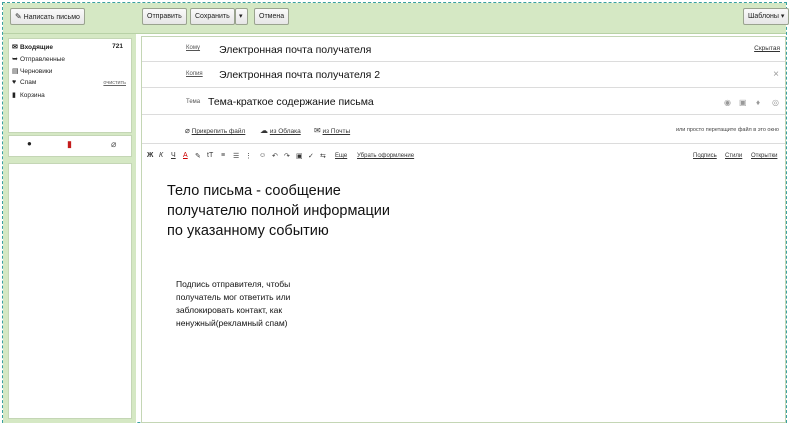 This screenshot has height=425, width=789. What do you see at coordinates (150, 155) in the screenshot?
I see `bold-icon: Ж` at bounding box center [150, 155].